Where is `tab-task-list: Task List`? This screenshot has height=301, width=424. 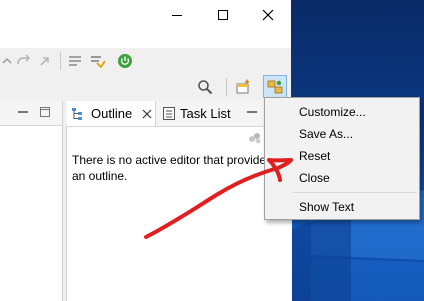
tab-task-list: Task List is located at coordinates (198, 113).